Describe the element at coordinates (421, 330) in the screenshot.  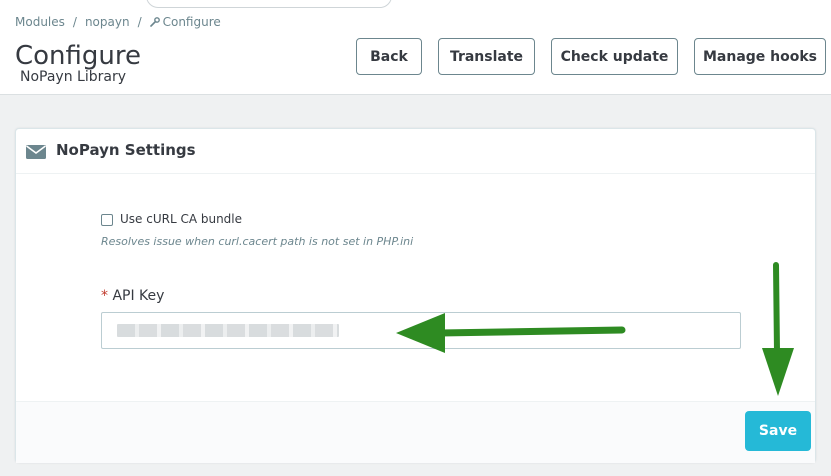
I see `api-key-input` at that location.